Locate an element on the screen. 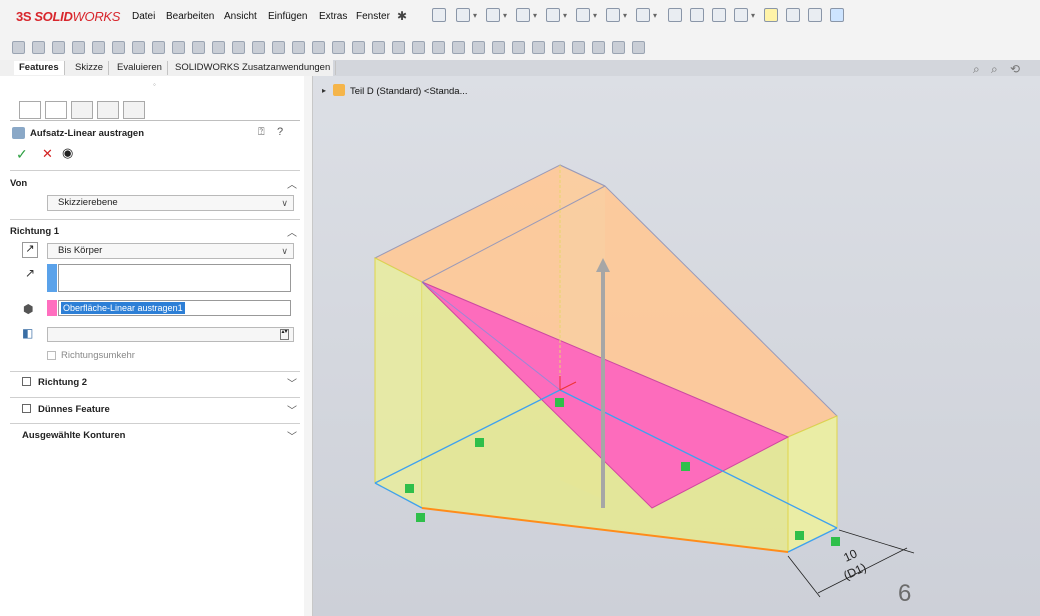 The image size is (1040, 616). end-condition-select: Bis Körper ∨ is located at coordinates (170, 251).